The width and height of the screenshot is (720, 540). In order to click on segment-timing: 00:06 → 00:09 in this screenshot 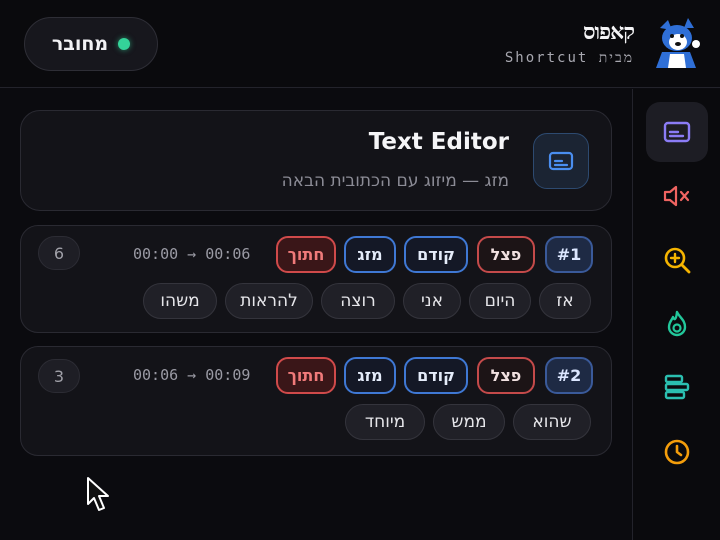, I will do `click(192, 375)`.